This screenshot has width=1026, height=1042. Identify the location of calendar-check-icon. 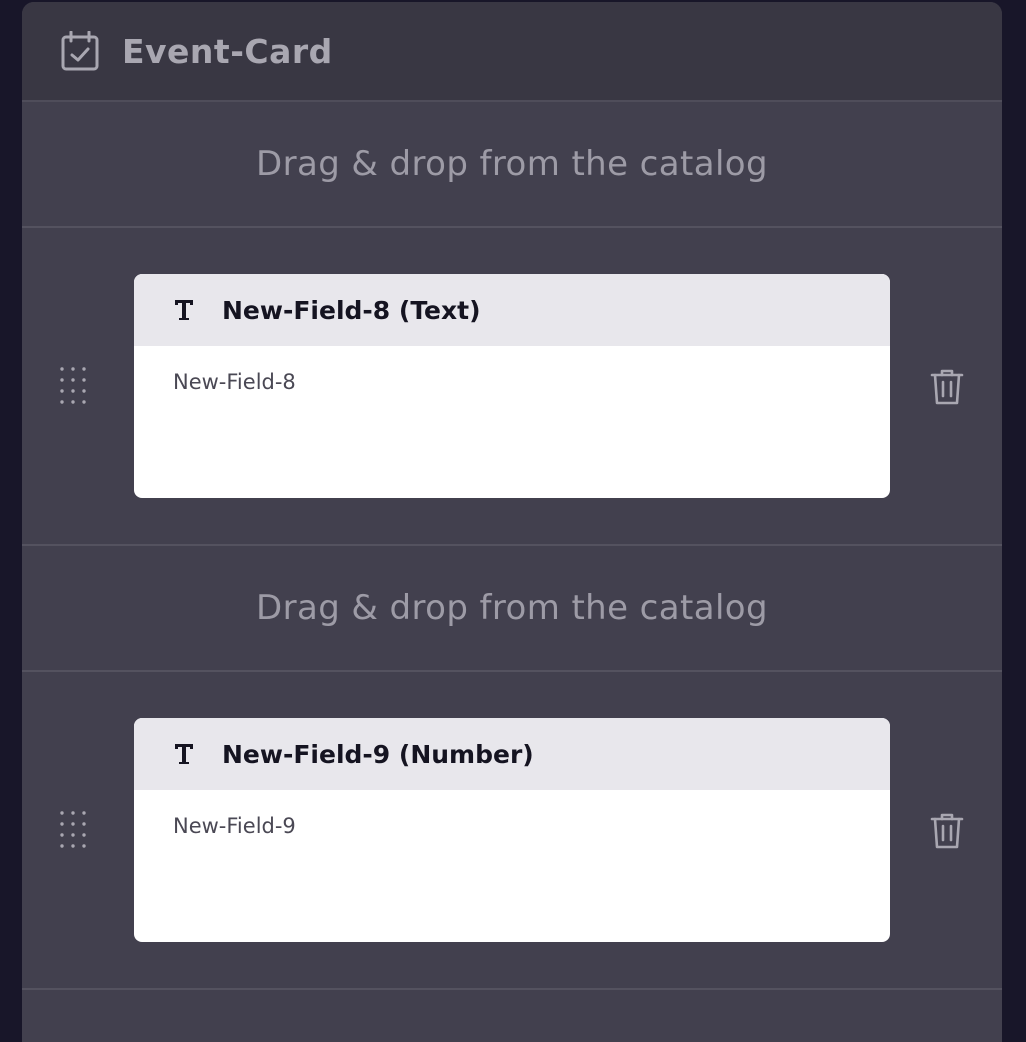
(80, 51).